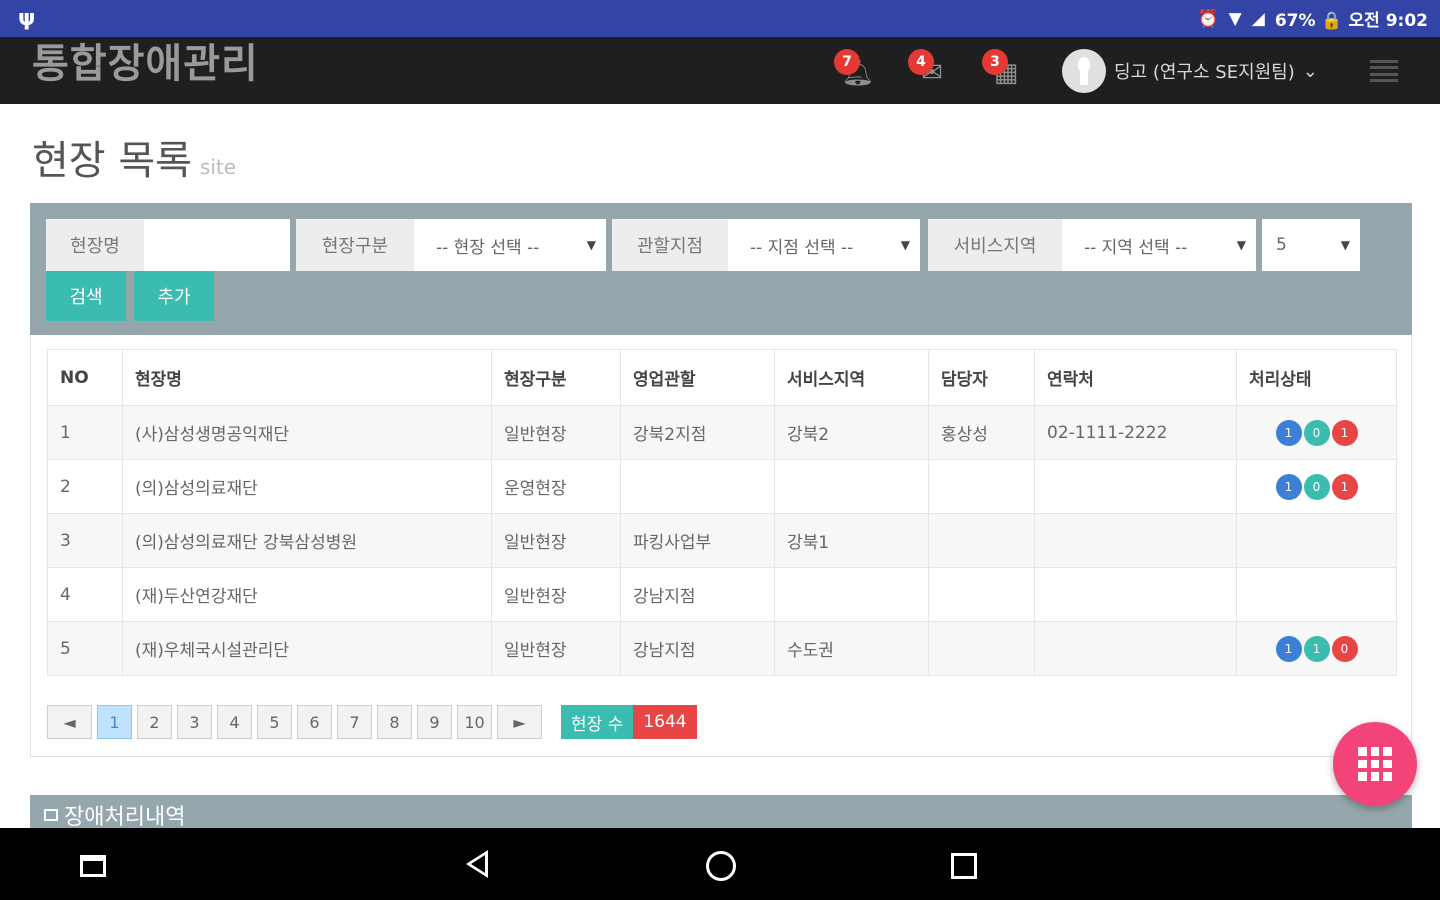  What do you see at coordinates (1344, 648) in the screenshot?
I see `status-pending-badge: 0` at bounding box center [1344, 648].